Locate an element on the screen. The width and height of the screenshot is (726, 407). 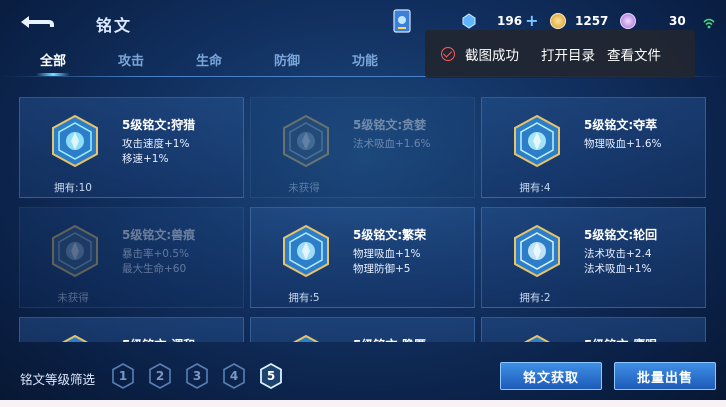
inscription-stat: 物理防御+5 is located at coordinates (382, 269).